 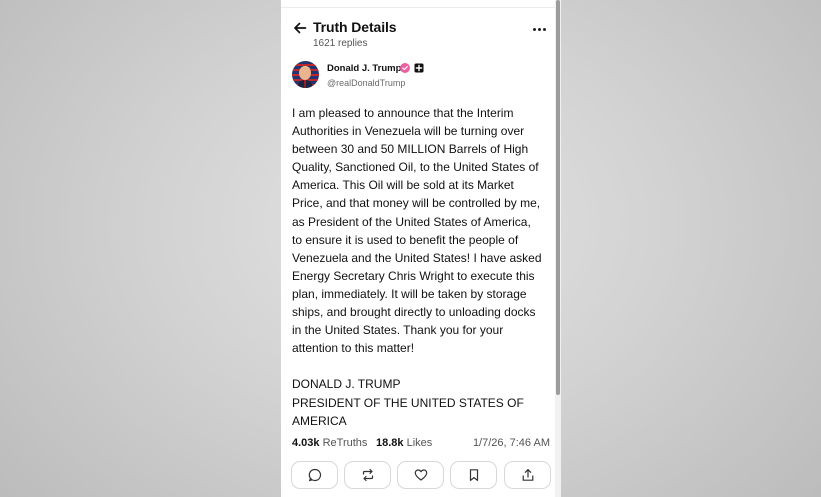 I want to click on scrollbar, so click(x=558, y=248).